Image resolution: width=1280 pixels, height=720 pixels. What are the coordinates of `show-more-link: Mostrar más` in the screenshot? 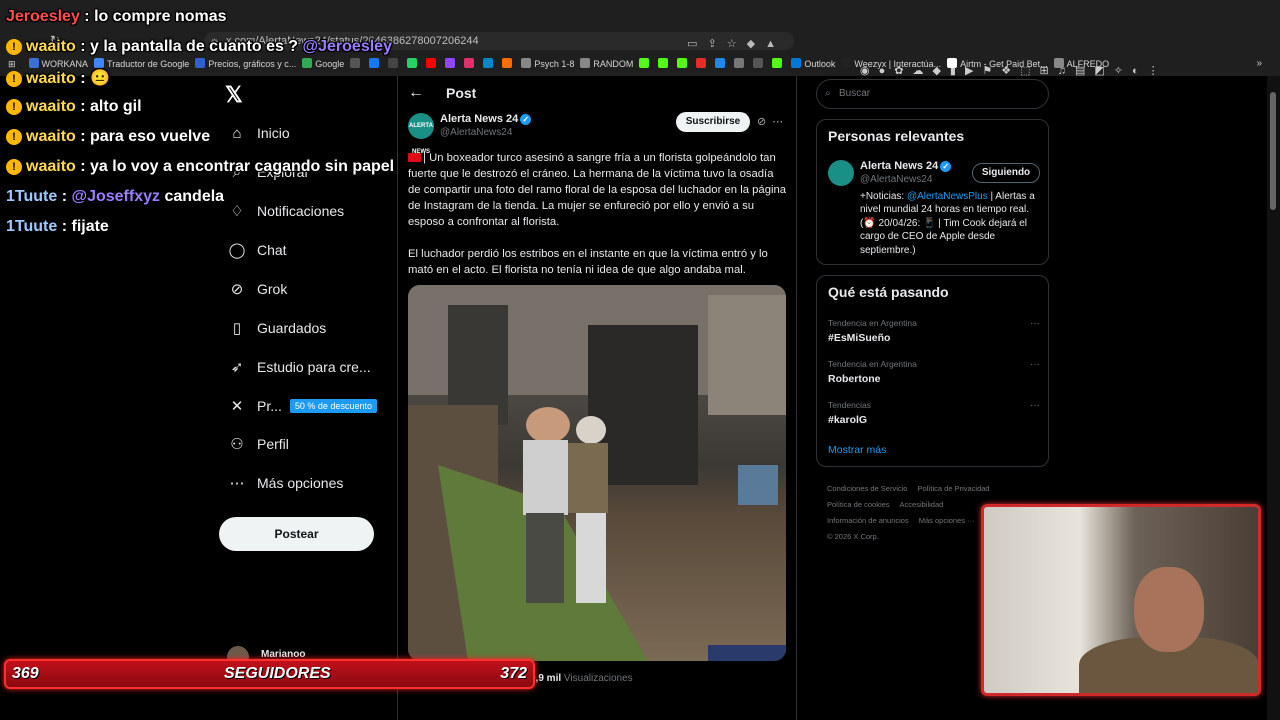 It's located at (857, 450).